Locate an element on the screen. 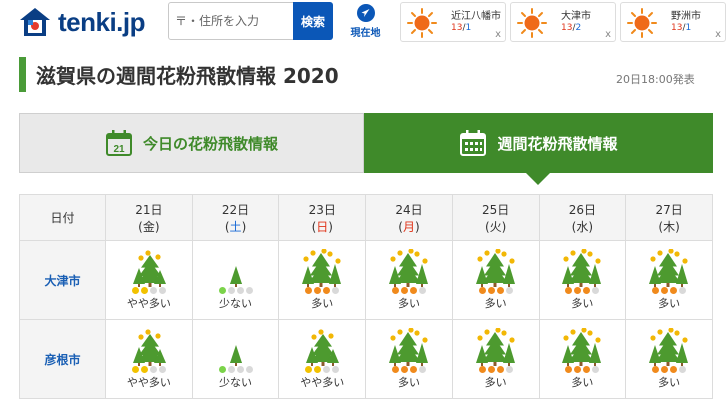 This screenshot has width=726, height=399. day-of-week: 月 is located at coordinates (408, 226).